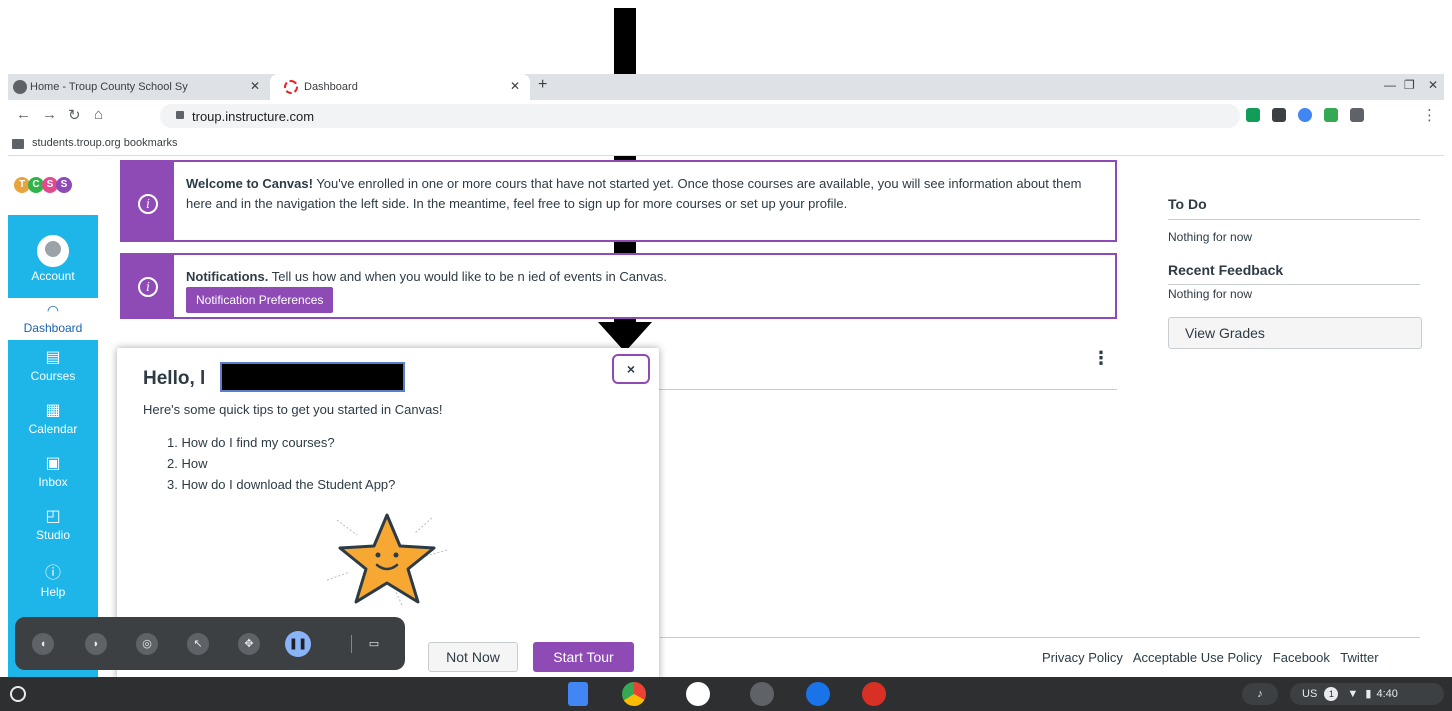  I want to click on puzzle-icon, so click(1357, 115).